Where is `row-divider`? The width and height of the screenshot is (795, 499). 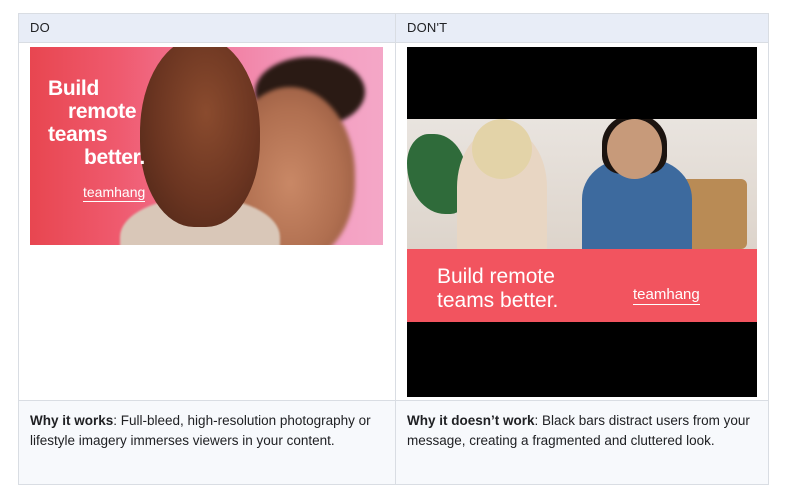 row-divider is located at coordinates (393, 400).